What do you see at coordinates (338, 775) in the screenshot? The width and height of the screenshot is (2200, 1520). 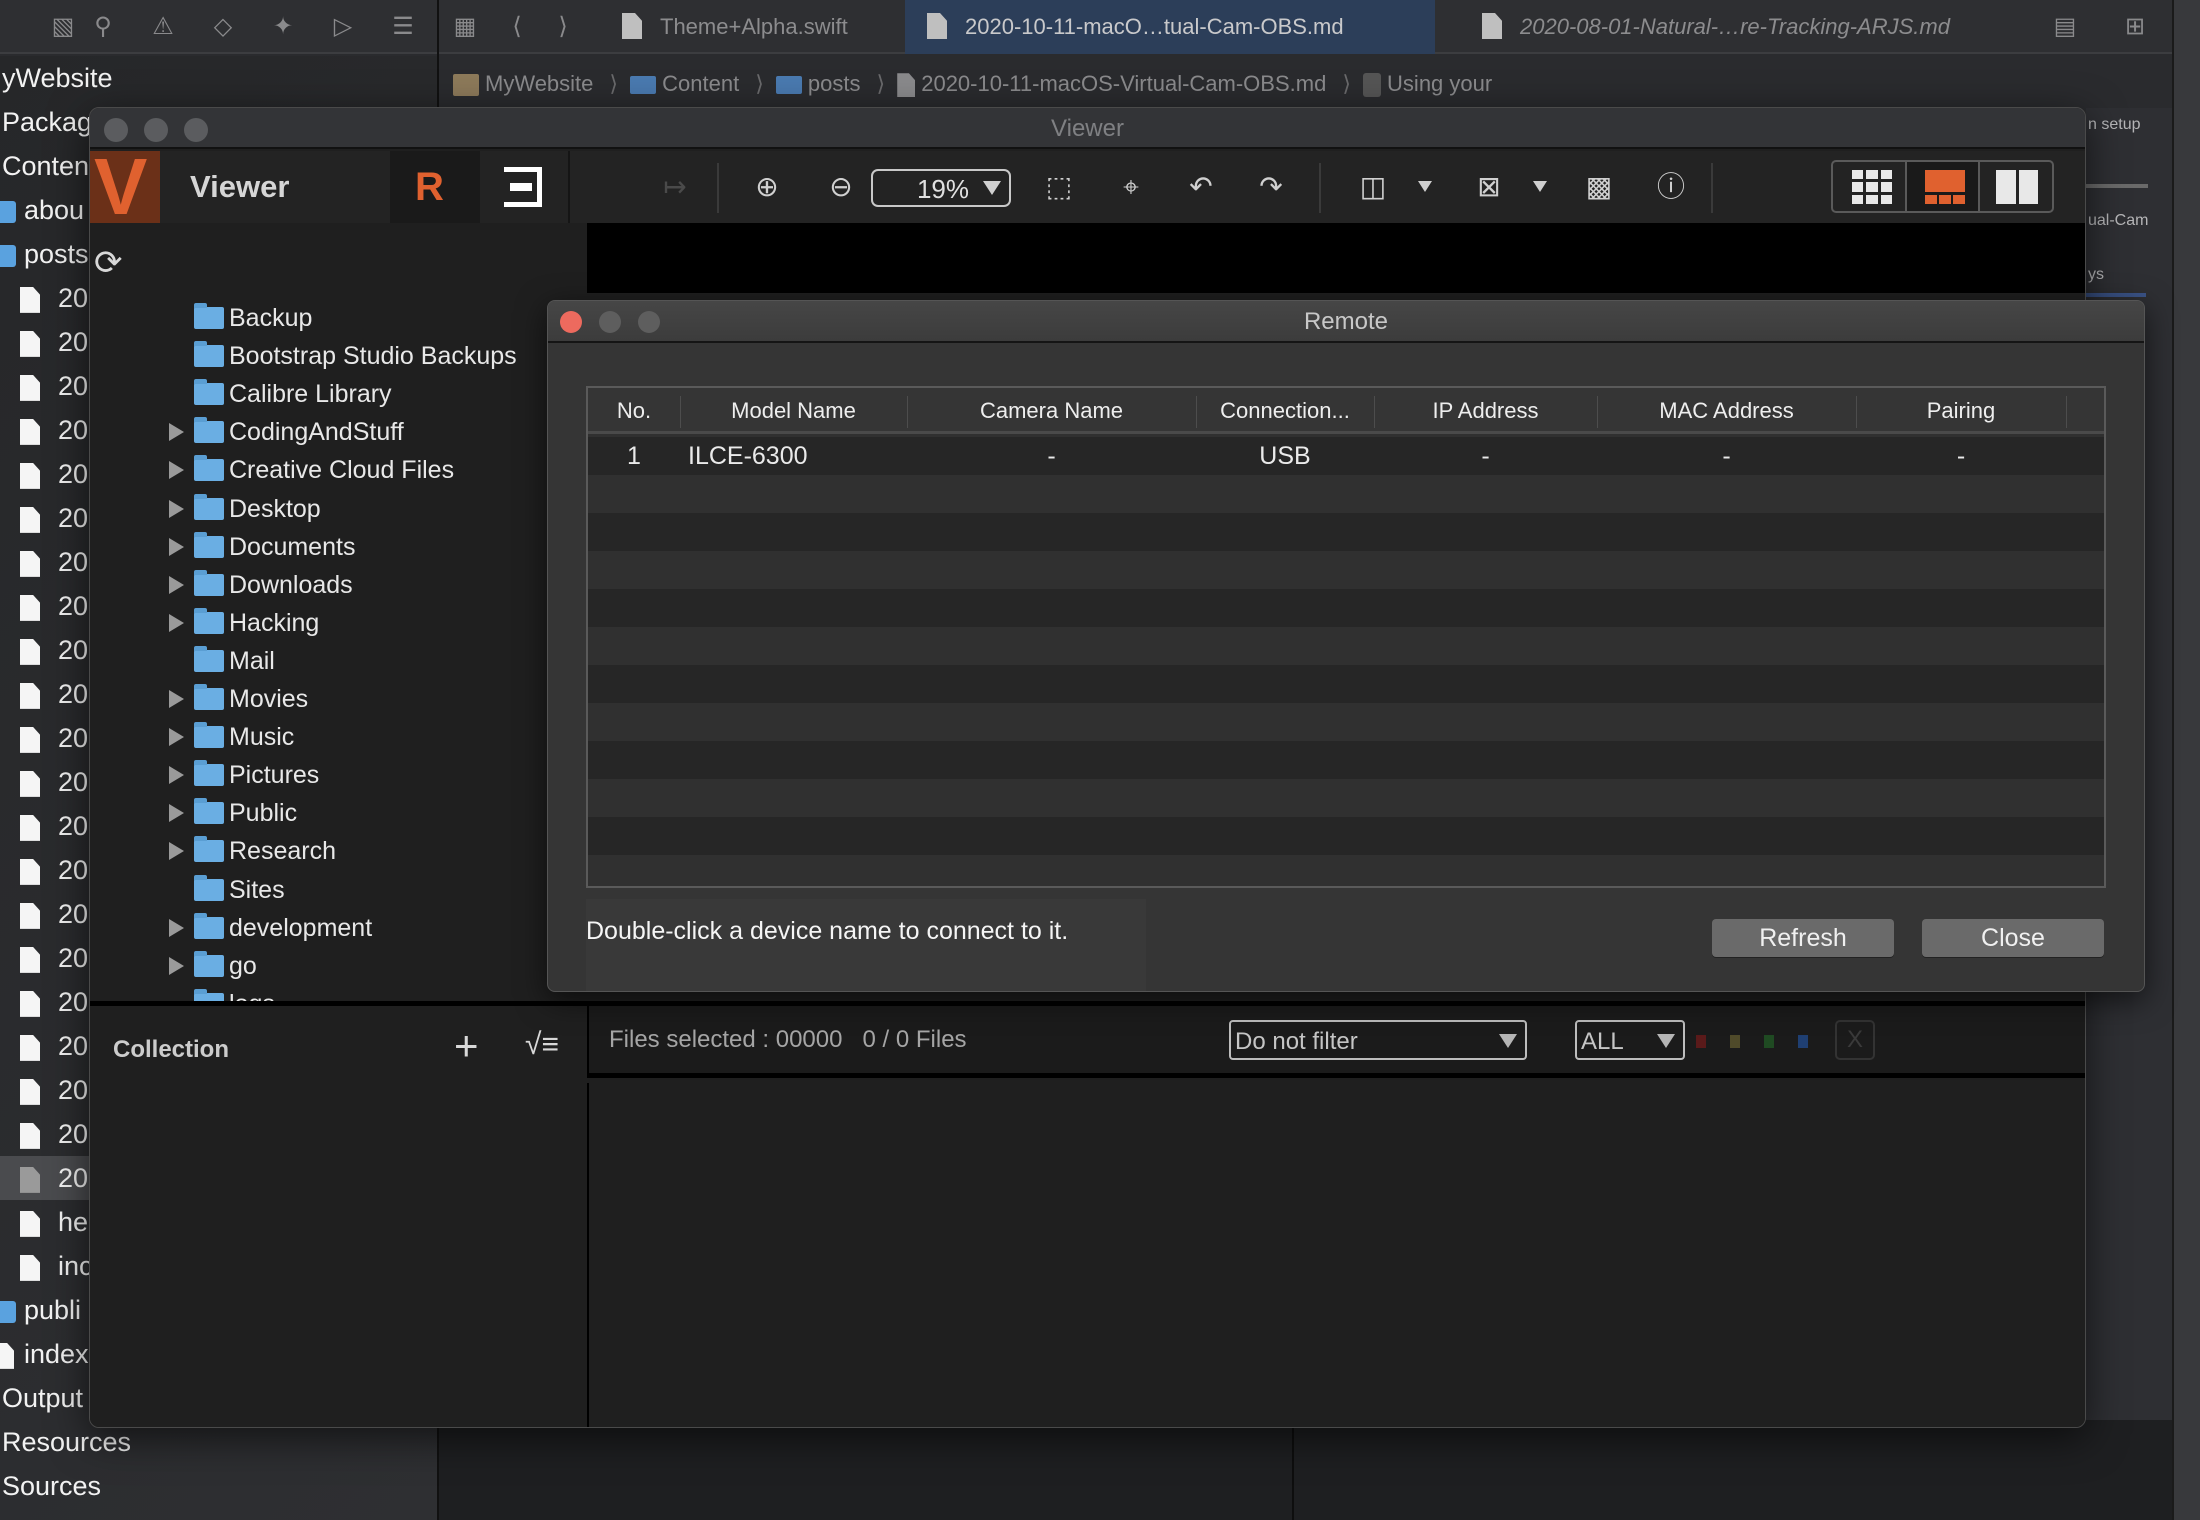 I see `folder-tree-item: Pictures` at bounding box center [338, 775].